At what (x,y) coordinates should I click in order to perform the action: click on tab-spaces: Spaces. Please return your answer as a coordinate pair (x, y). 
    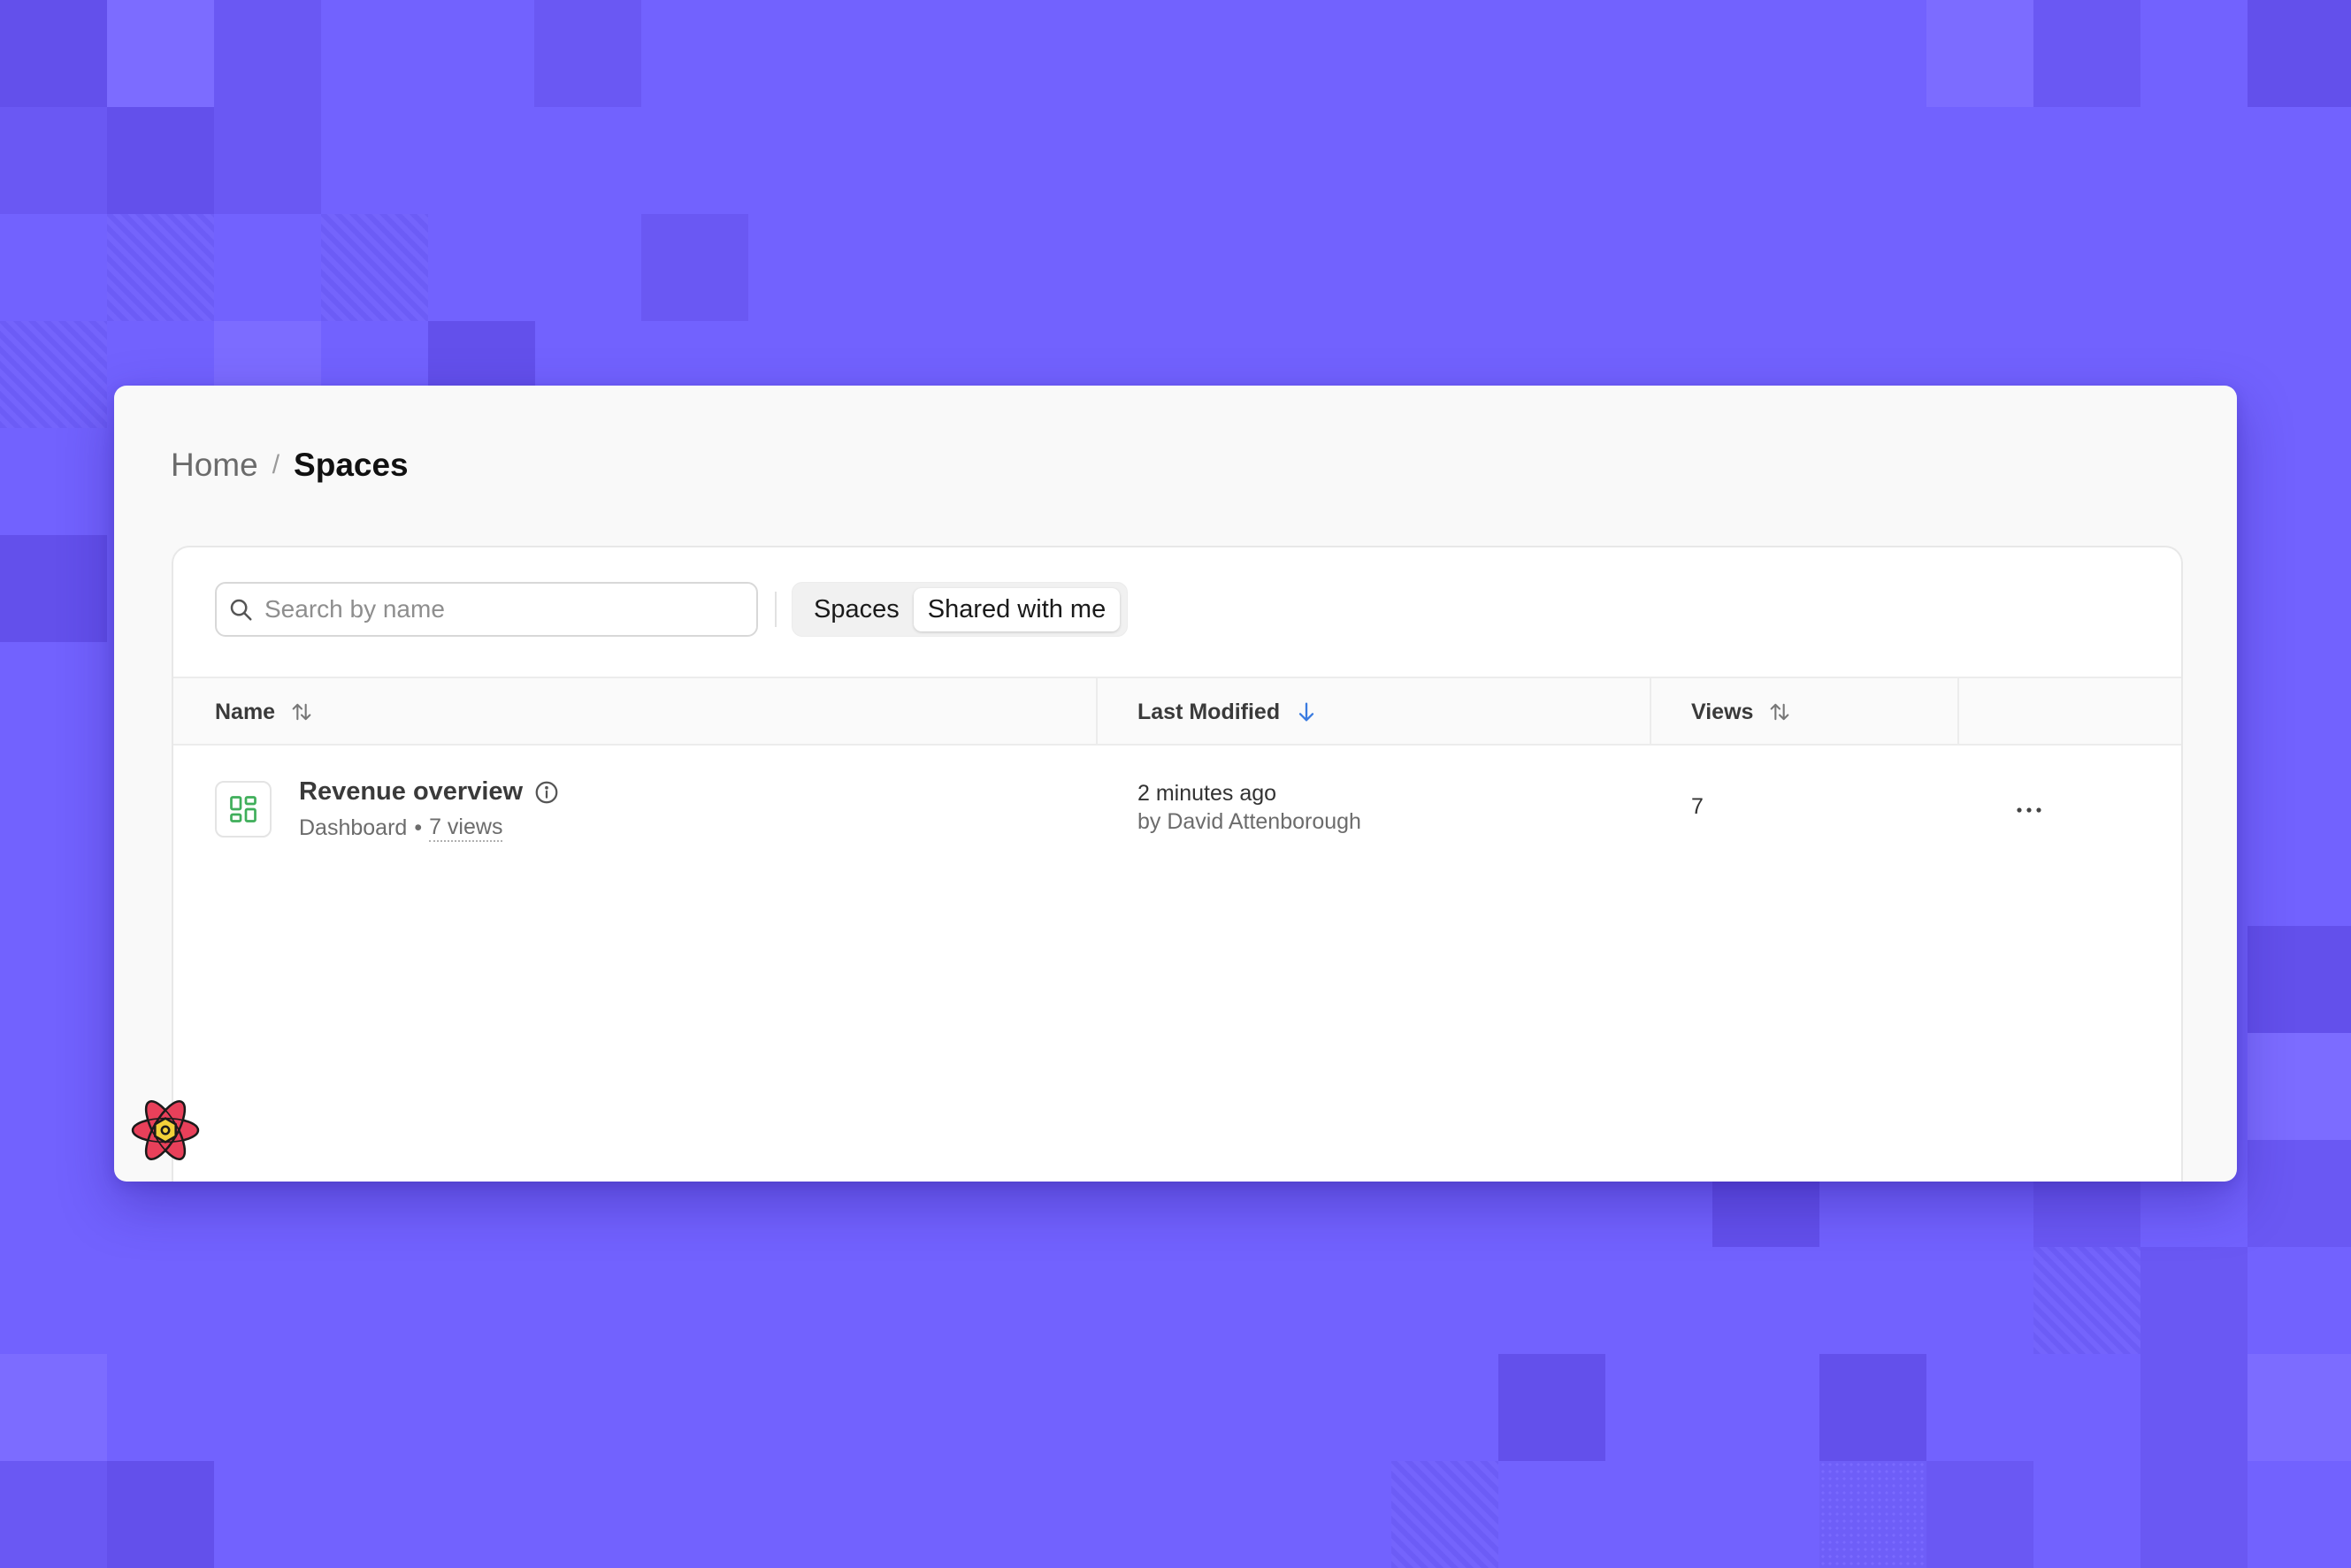
    Looking at the image, I should click on (857, 609).